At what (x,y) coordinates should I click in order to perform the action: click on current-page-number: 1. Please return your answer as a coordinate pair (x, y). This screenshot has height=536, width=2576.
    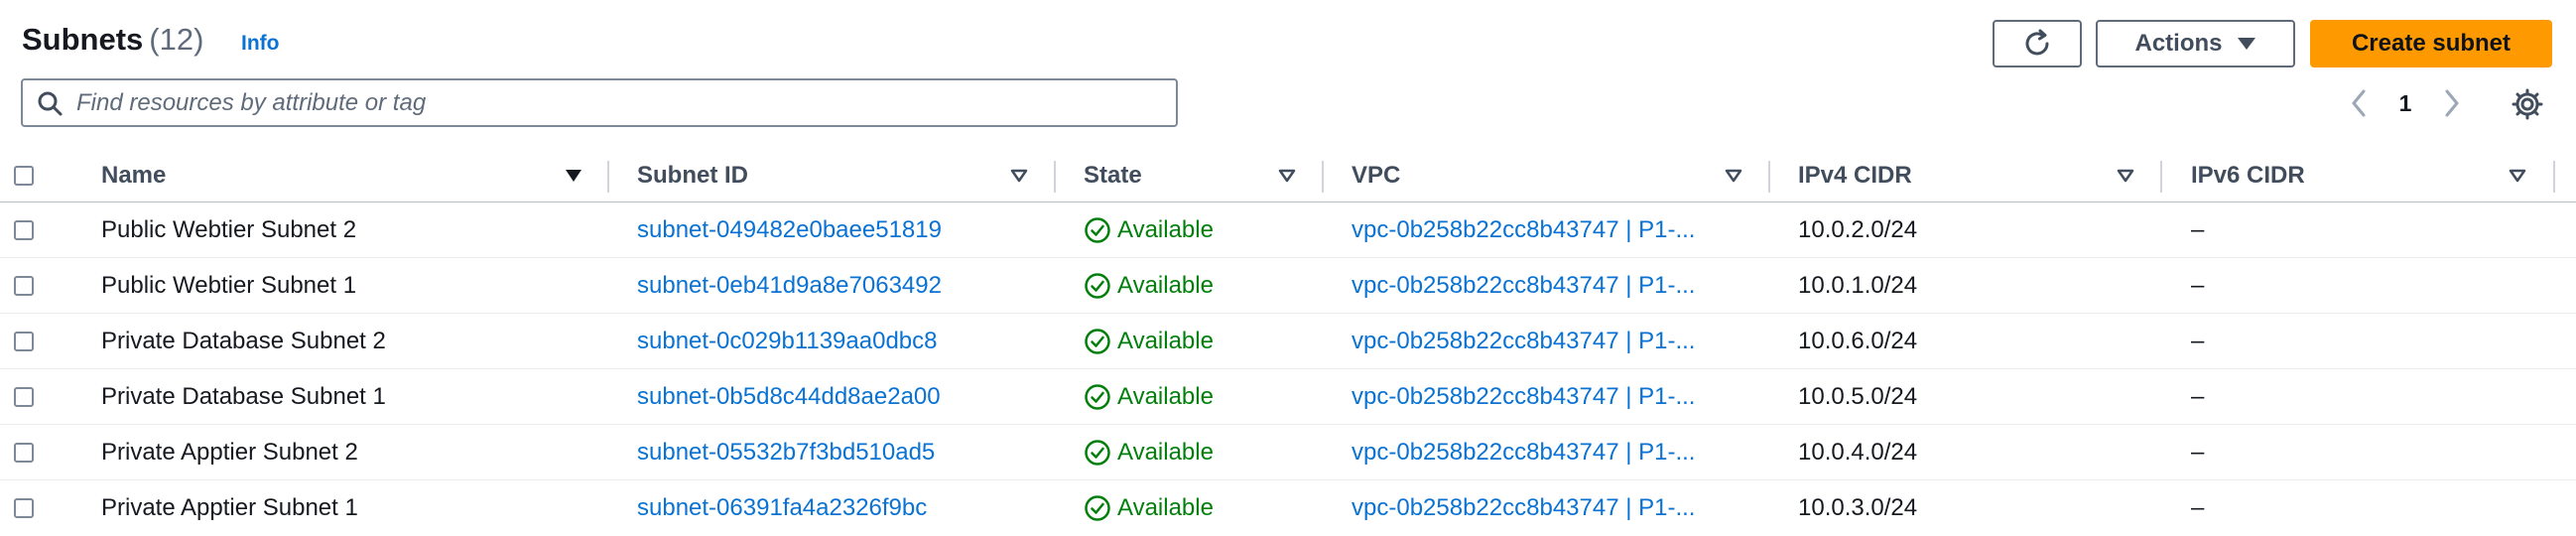
    Looking at the image, I should click on (2406, 103).